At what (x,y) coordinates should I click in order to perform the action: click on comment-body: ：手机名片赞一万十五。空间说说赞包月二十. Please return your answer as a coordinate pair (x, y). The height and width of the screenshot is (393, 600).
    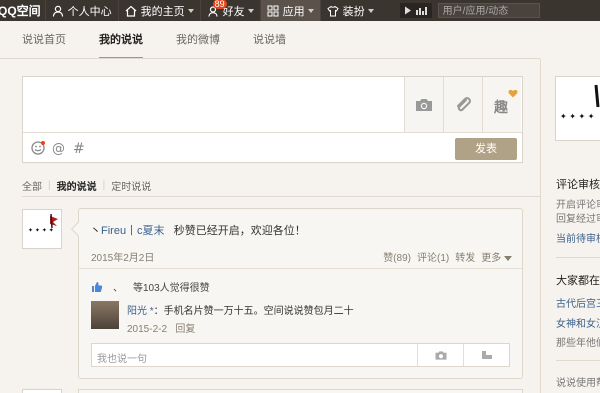
    Looking at the image, I should click on (253, 311).